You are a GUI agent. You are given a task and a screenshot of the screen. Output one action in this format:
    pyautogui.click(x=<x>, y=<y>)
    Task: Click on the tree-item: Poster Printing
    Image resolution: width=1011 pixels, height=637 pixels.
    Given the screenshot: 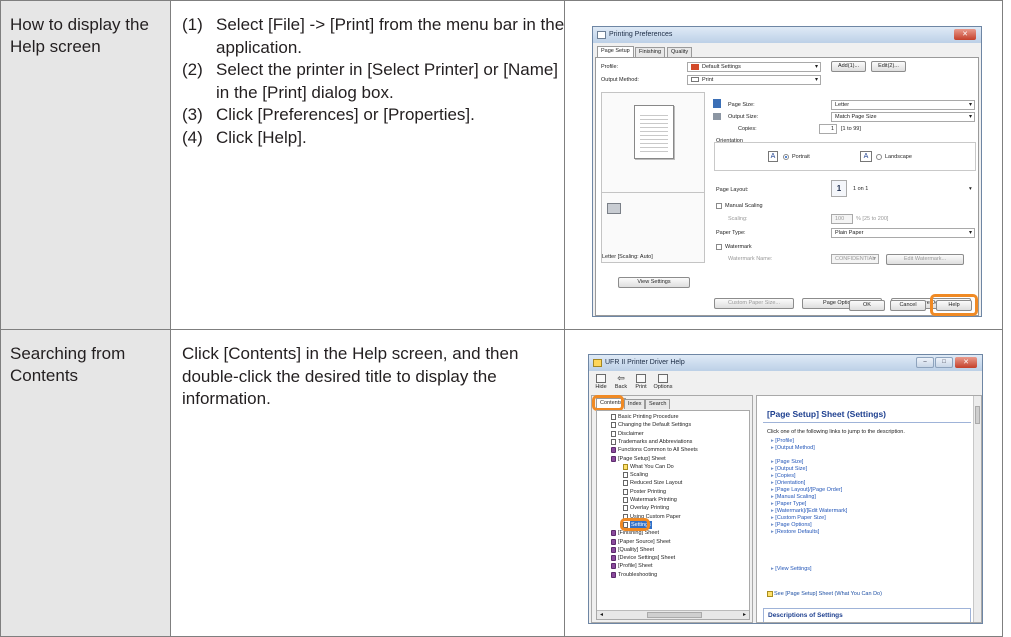 What is the action you would take?
    pyautogui.click(x=644, y=492)
    